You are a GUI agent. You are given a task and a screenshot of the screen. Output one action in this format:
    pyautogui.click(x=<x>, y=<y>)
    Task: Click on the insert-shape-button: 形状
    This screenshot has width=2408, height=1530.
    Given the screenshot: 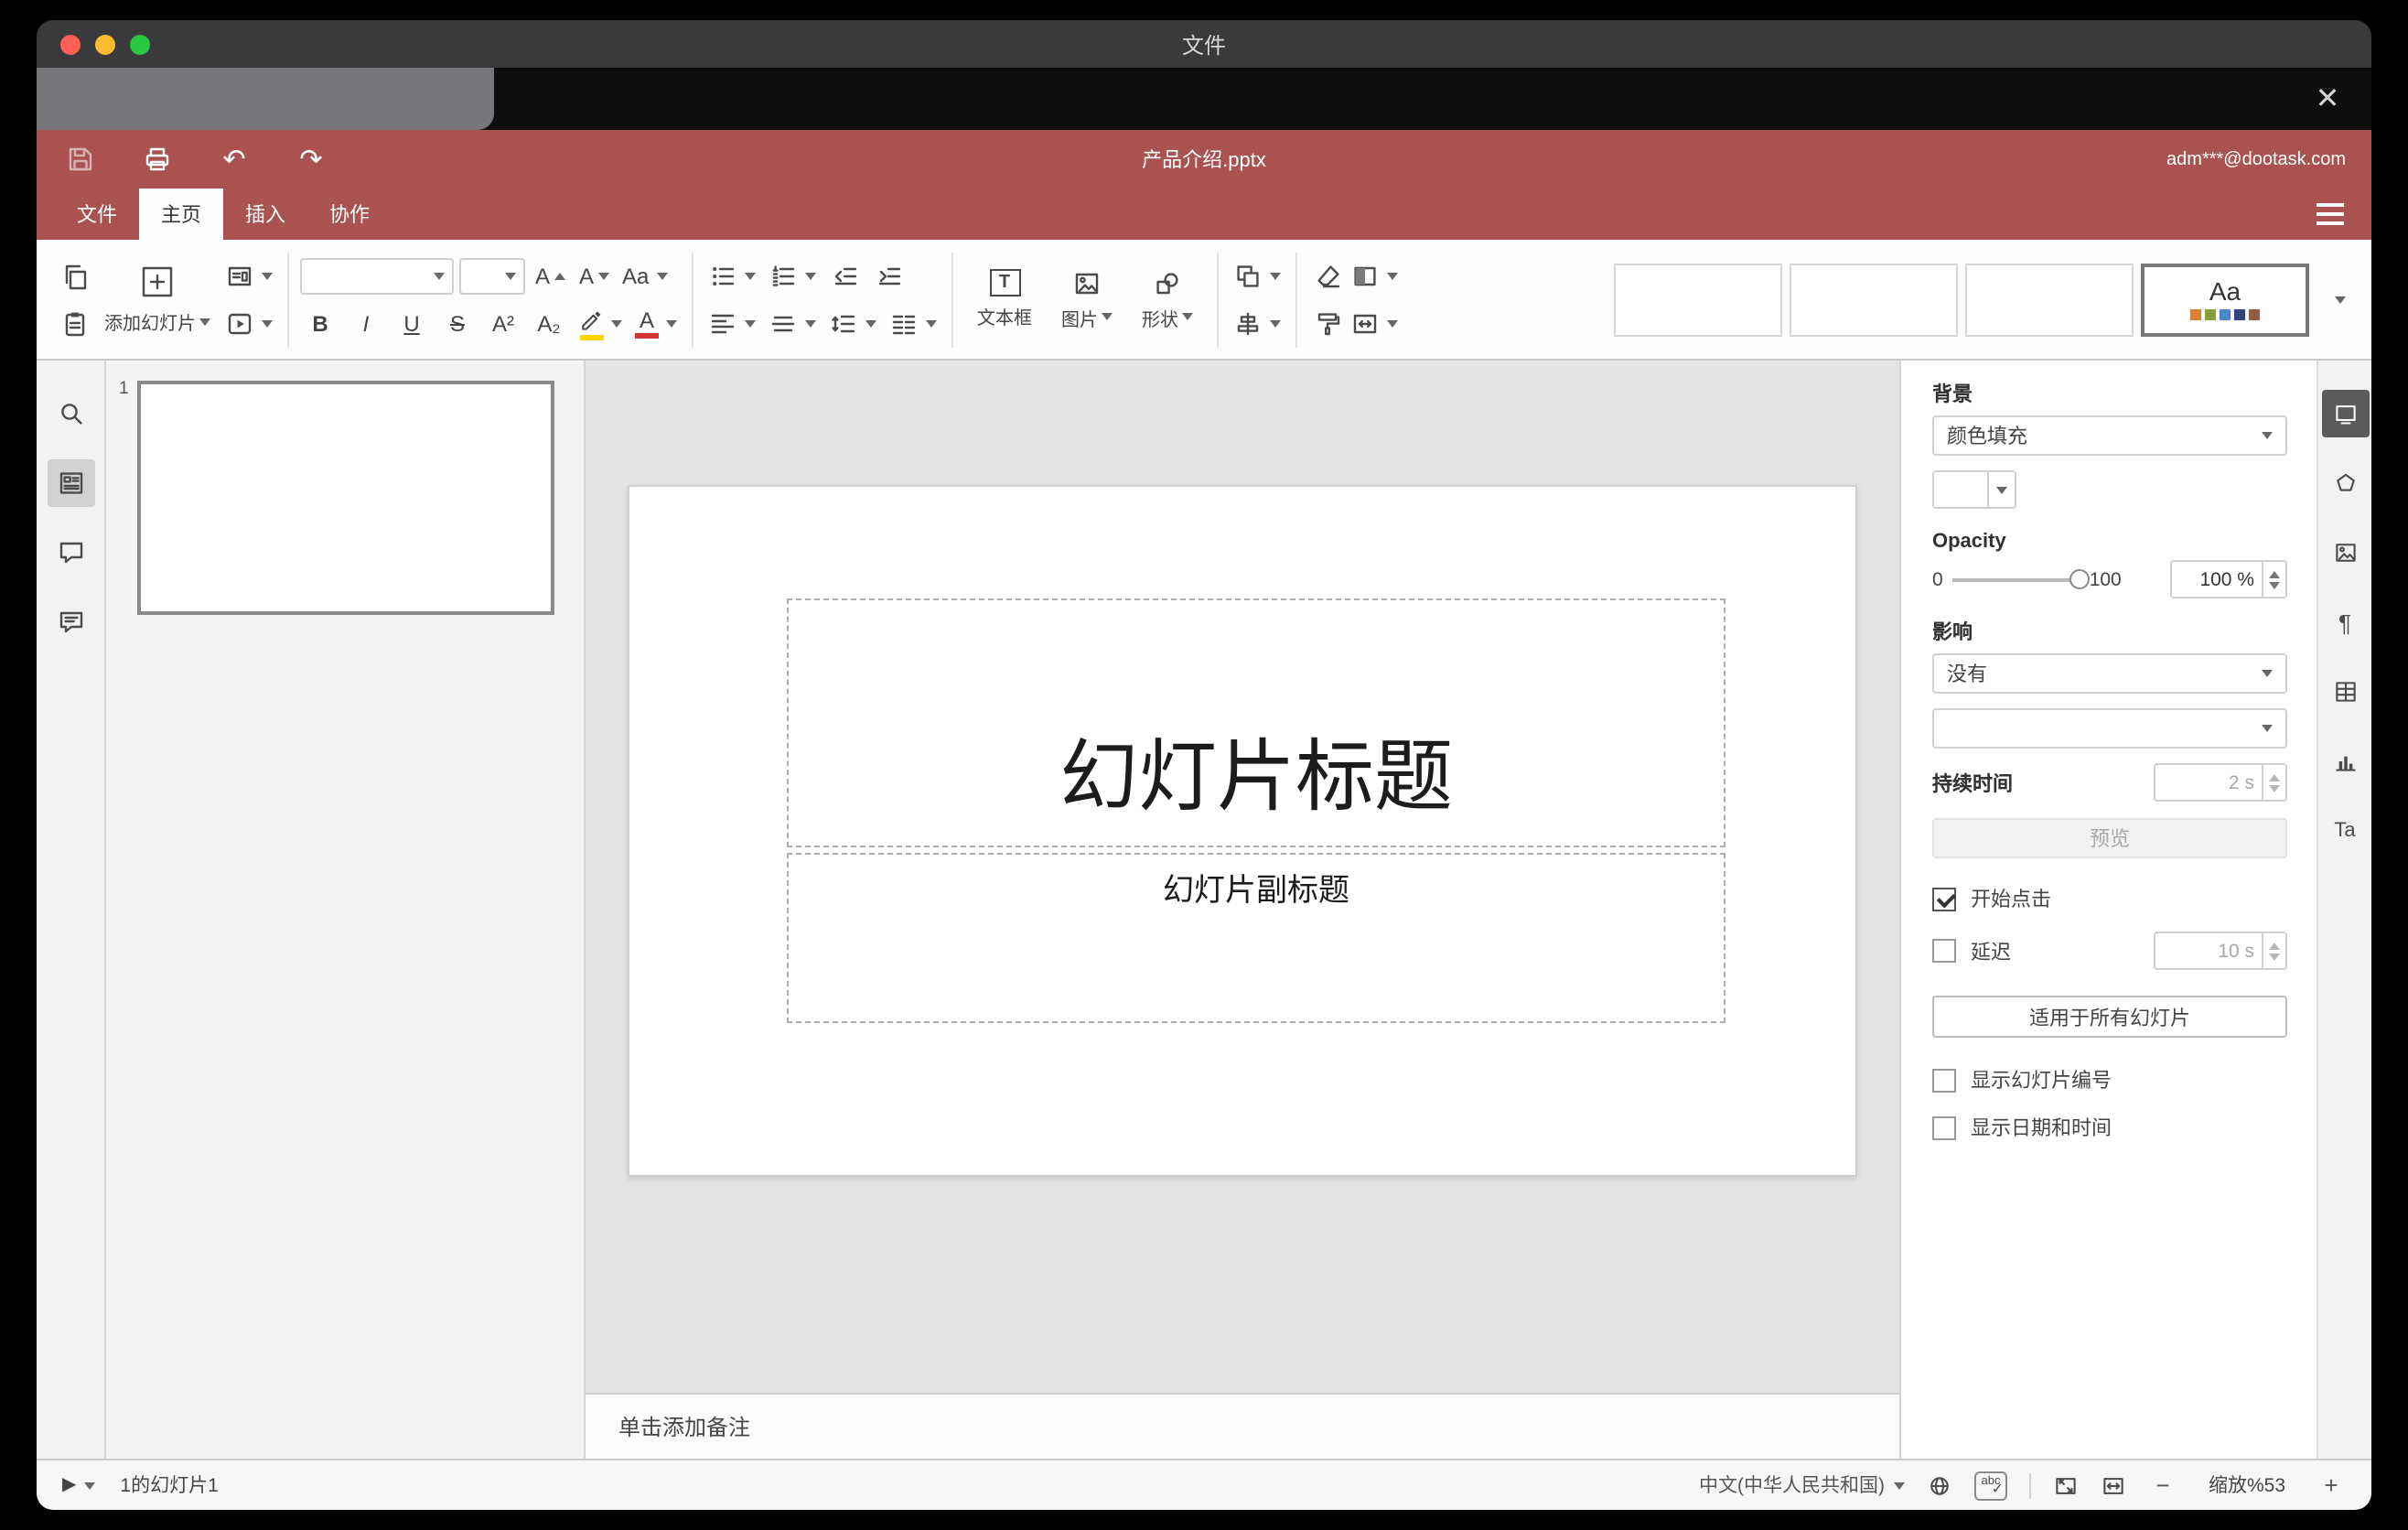 What is the action you would take?
    pyautogui.click(x=1167, y=299)
    